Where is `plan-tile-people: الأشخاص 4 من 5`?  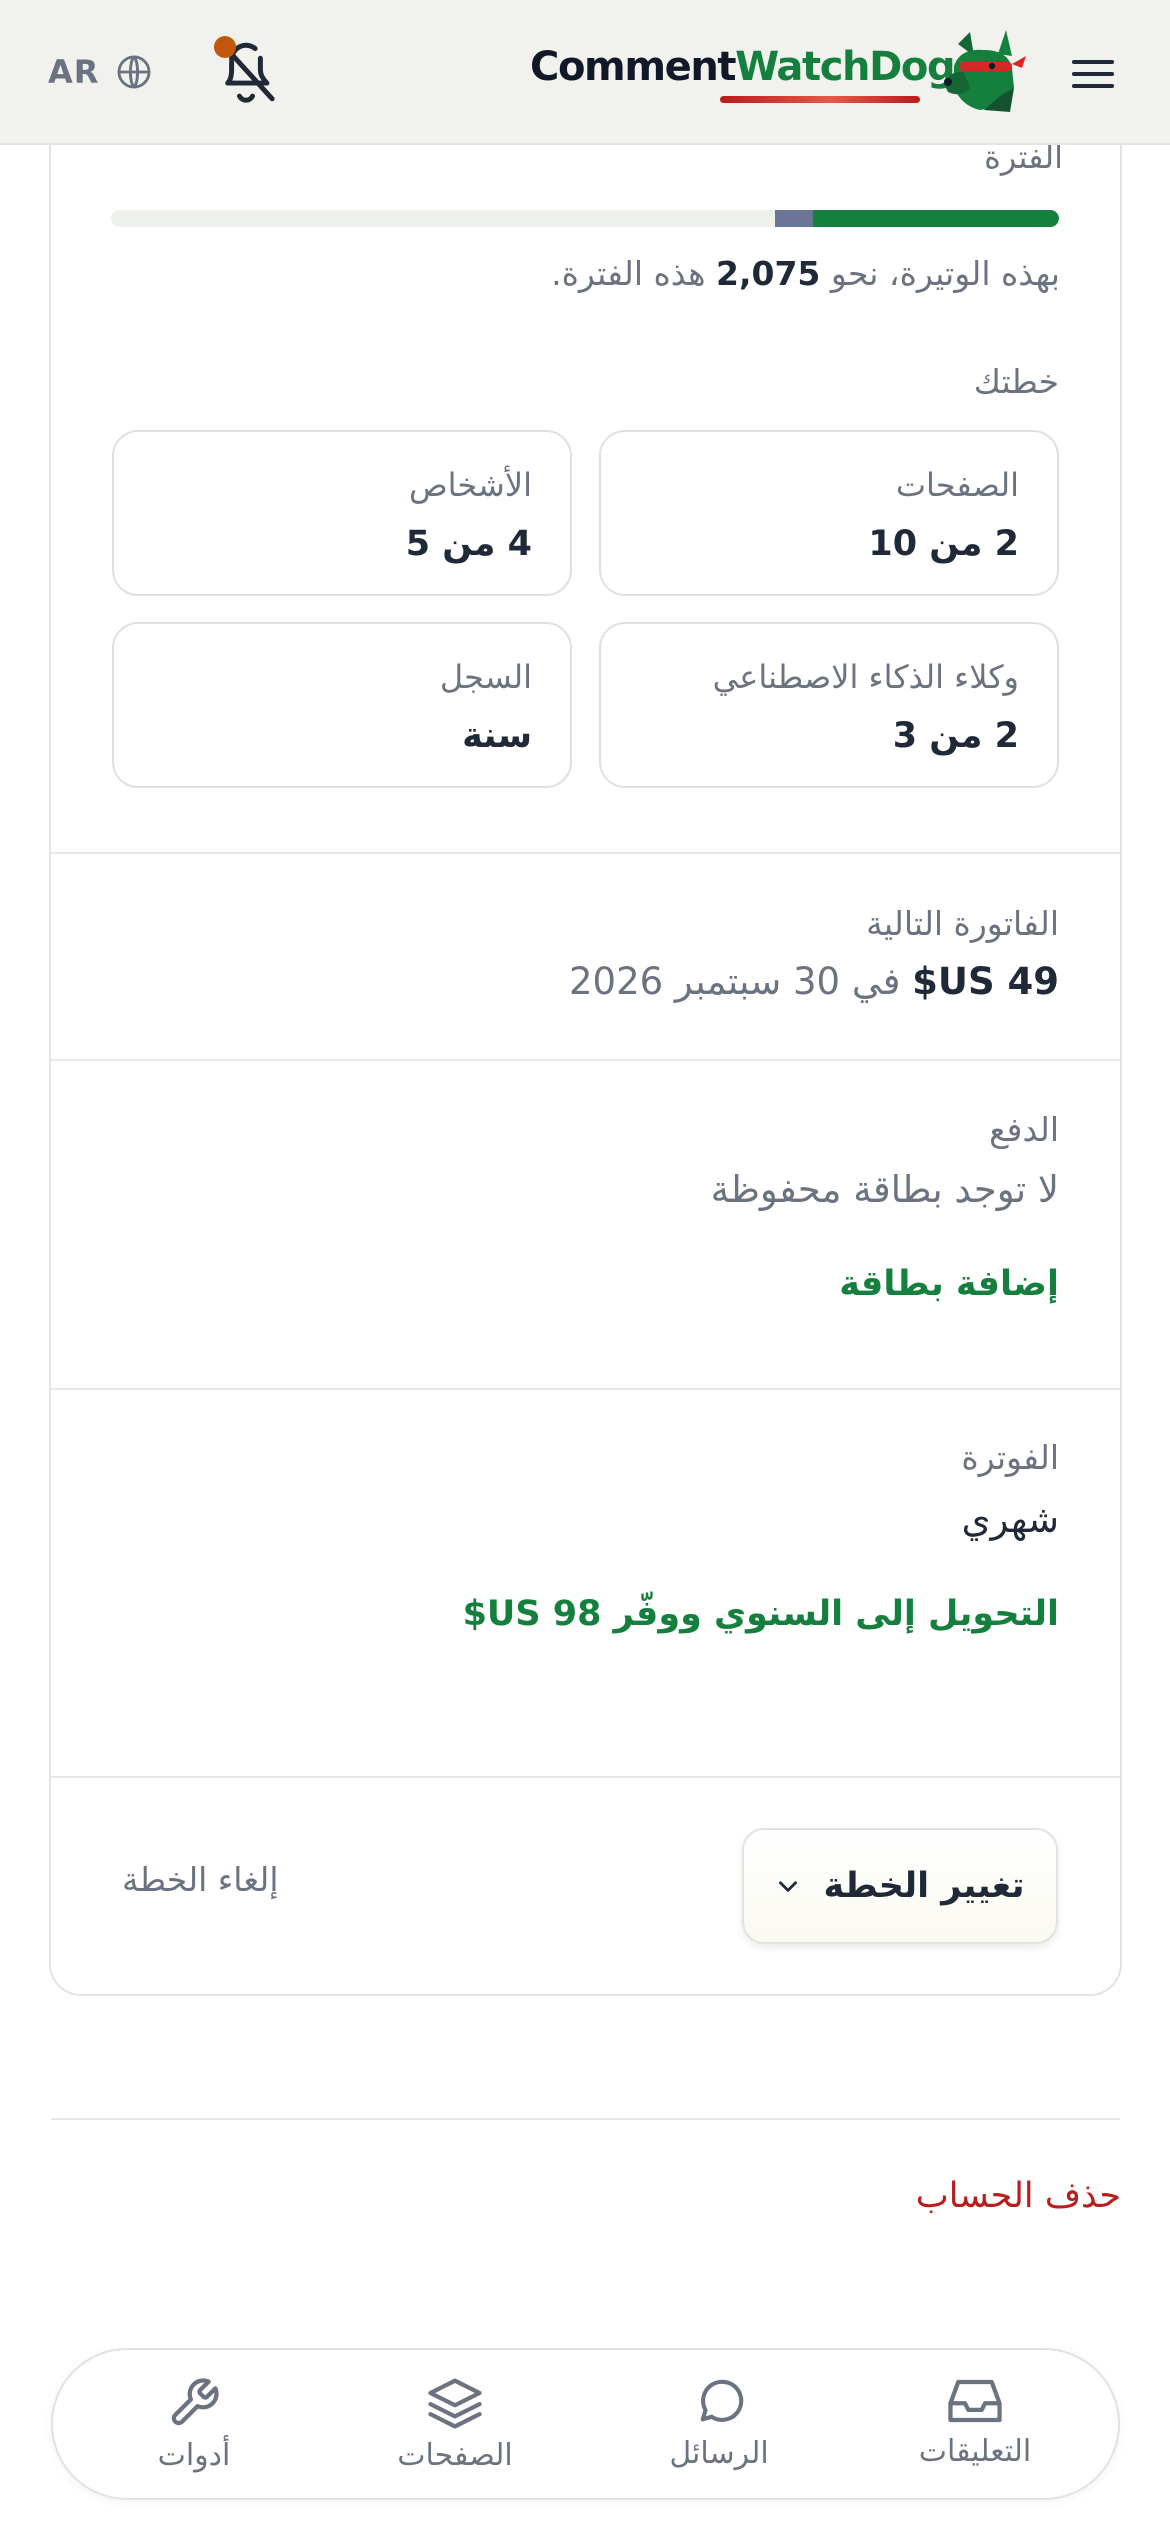
plan-tile-people: الأشخاص 4 من 5 is located at coordinates (342, 513).